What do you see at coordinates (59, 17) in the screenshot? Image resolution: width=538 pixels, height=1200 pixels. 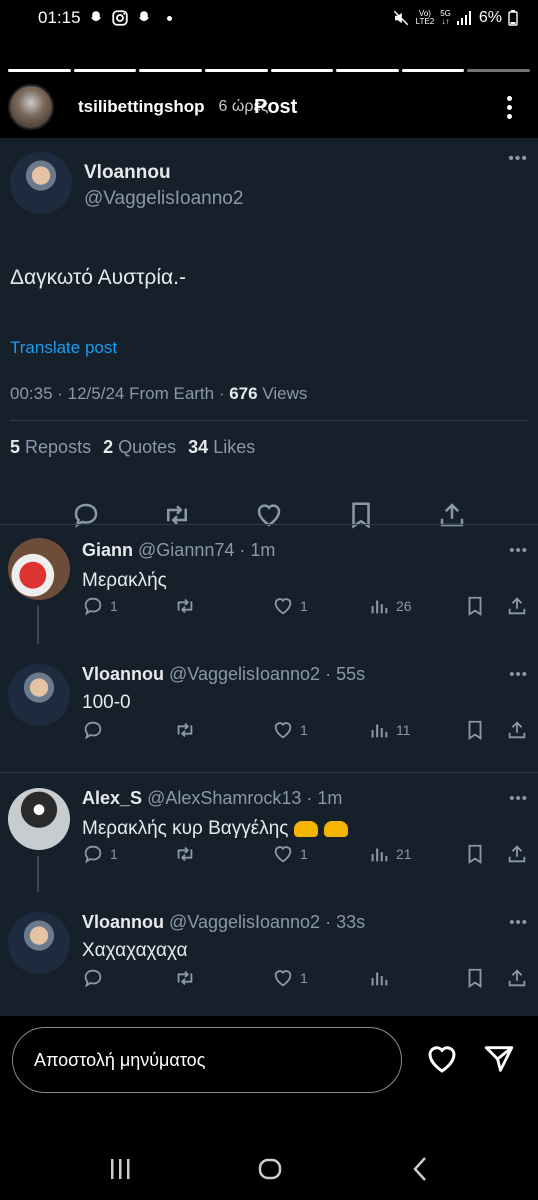 I see `clock: 01:15` at bounding box center [59, 17].